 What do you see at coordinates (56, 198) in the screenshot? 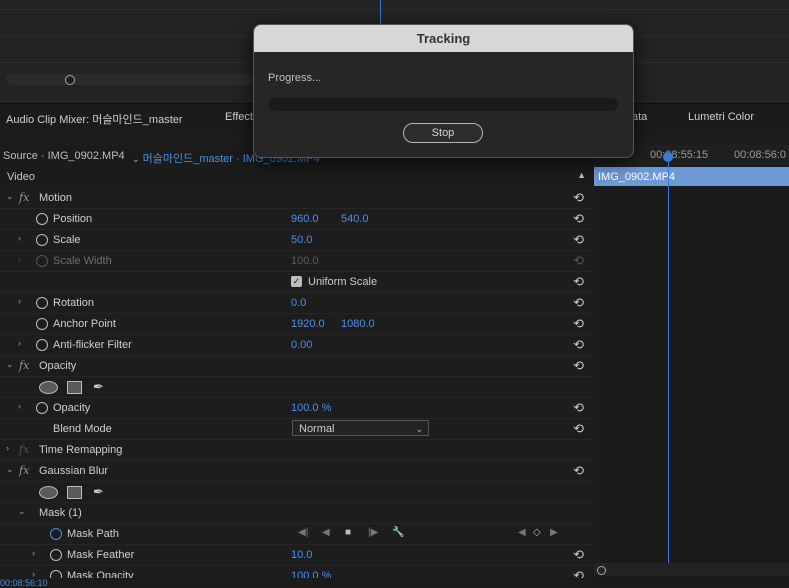
I see `effect-label: Motion` at bounding box center [56, 198].